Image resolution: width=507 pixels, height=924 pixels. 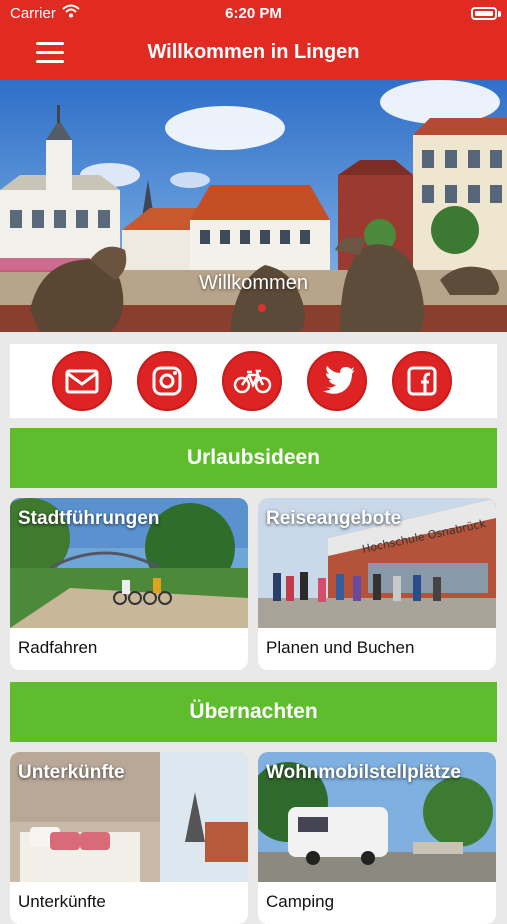 I want to click on twitter-icon, so click(x=337, y=381).